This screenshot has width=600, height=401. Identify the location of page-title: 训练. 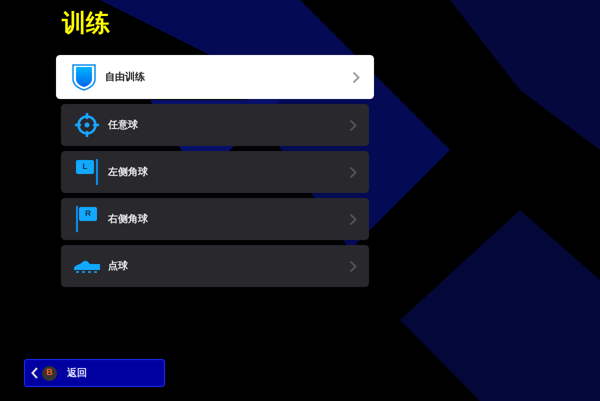
(86, 24).